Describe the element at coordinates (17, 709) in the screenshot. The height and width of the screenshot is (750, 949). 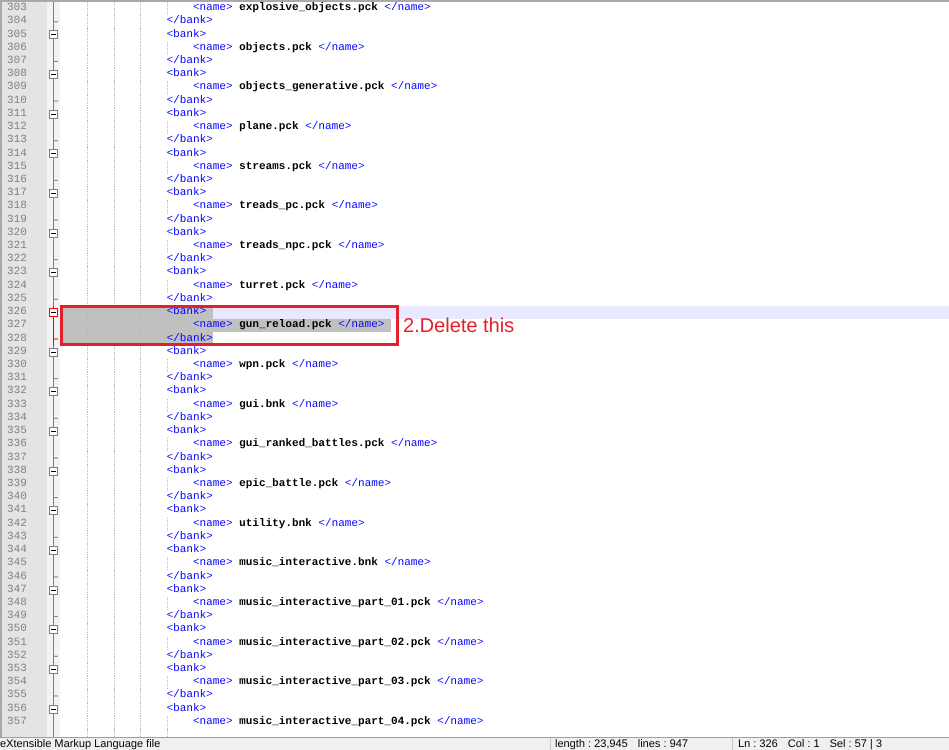
I see `line-number: 356` at that location.